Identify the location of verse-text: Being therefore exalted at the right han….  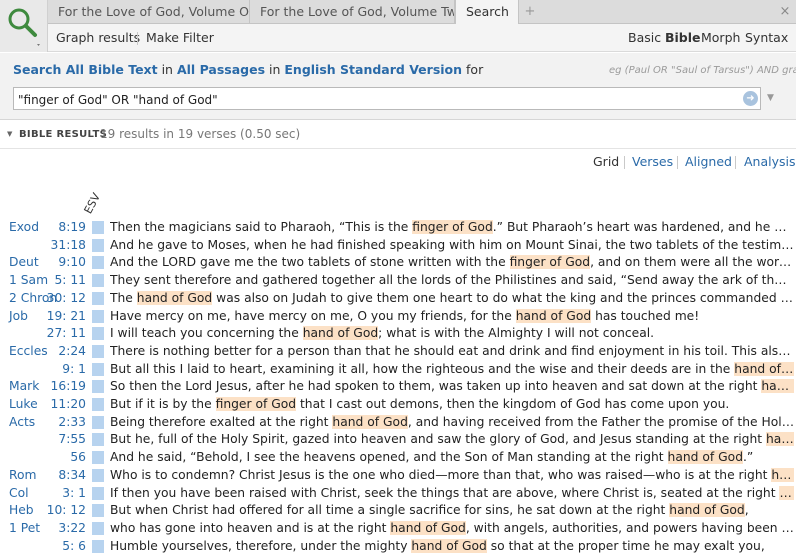
(452, 422).